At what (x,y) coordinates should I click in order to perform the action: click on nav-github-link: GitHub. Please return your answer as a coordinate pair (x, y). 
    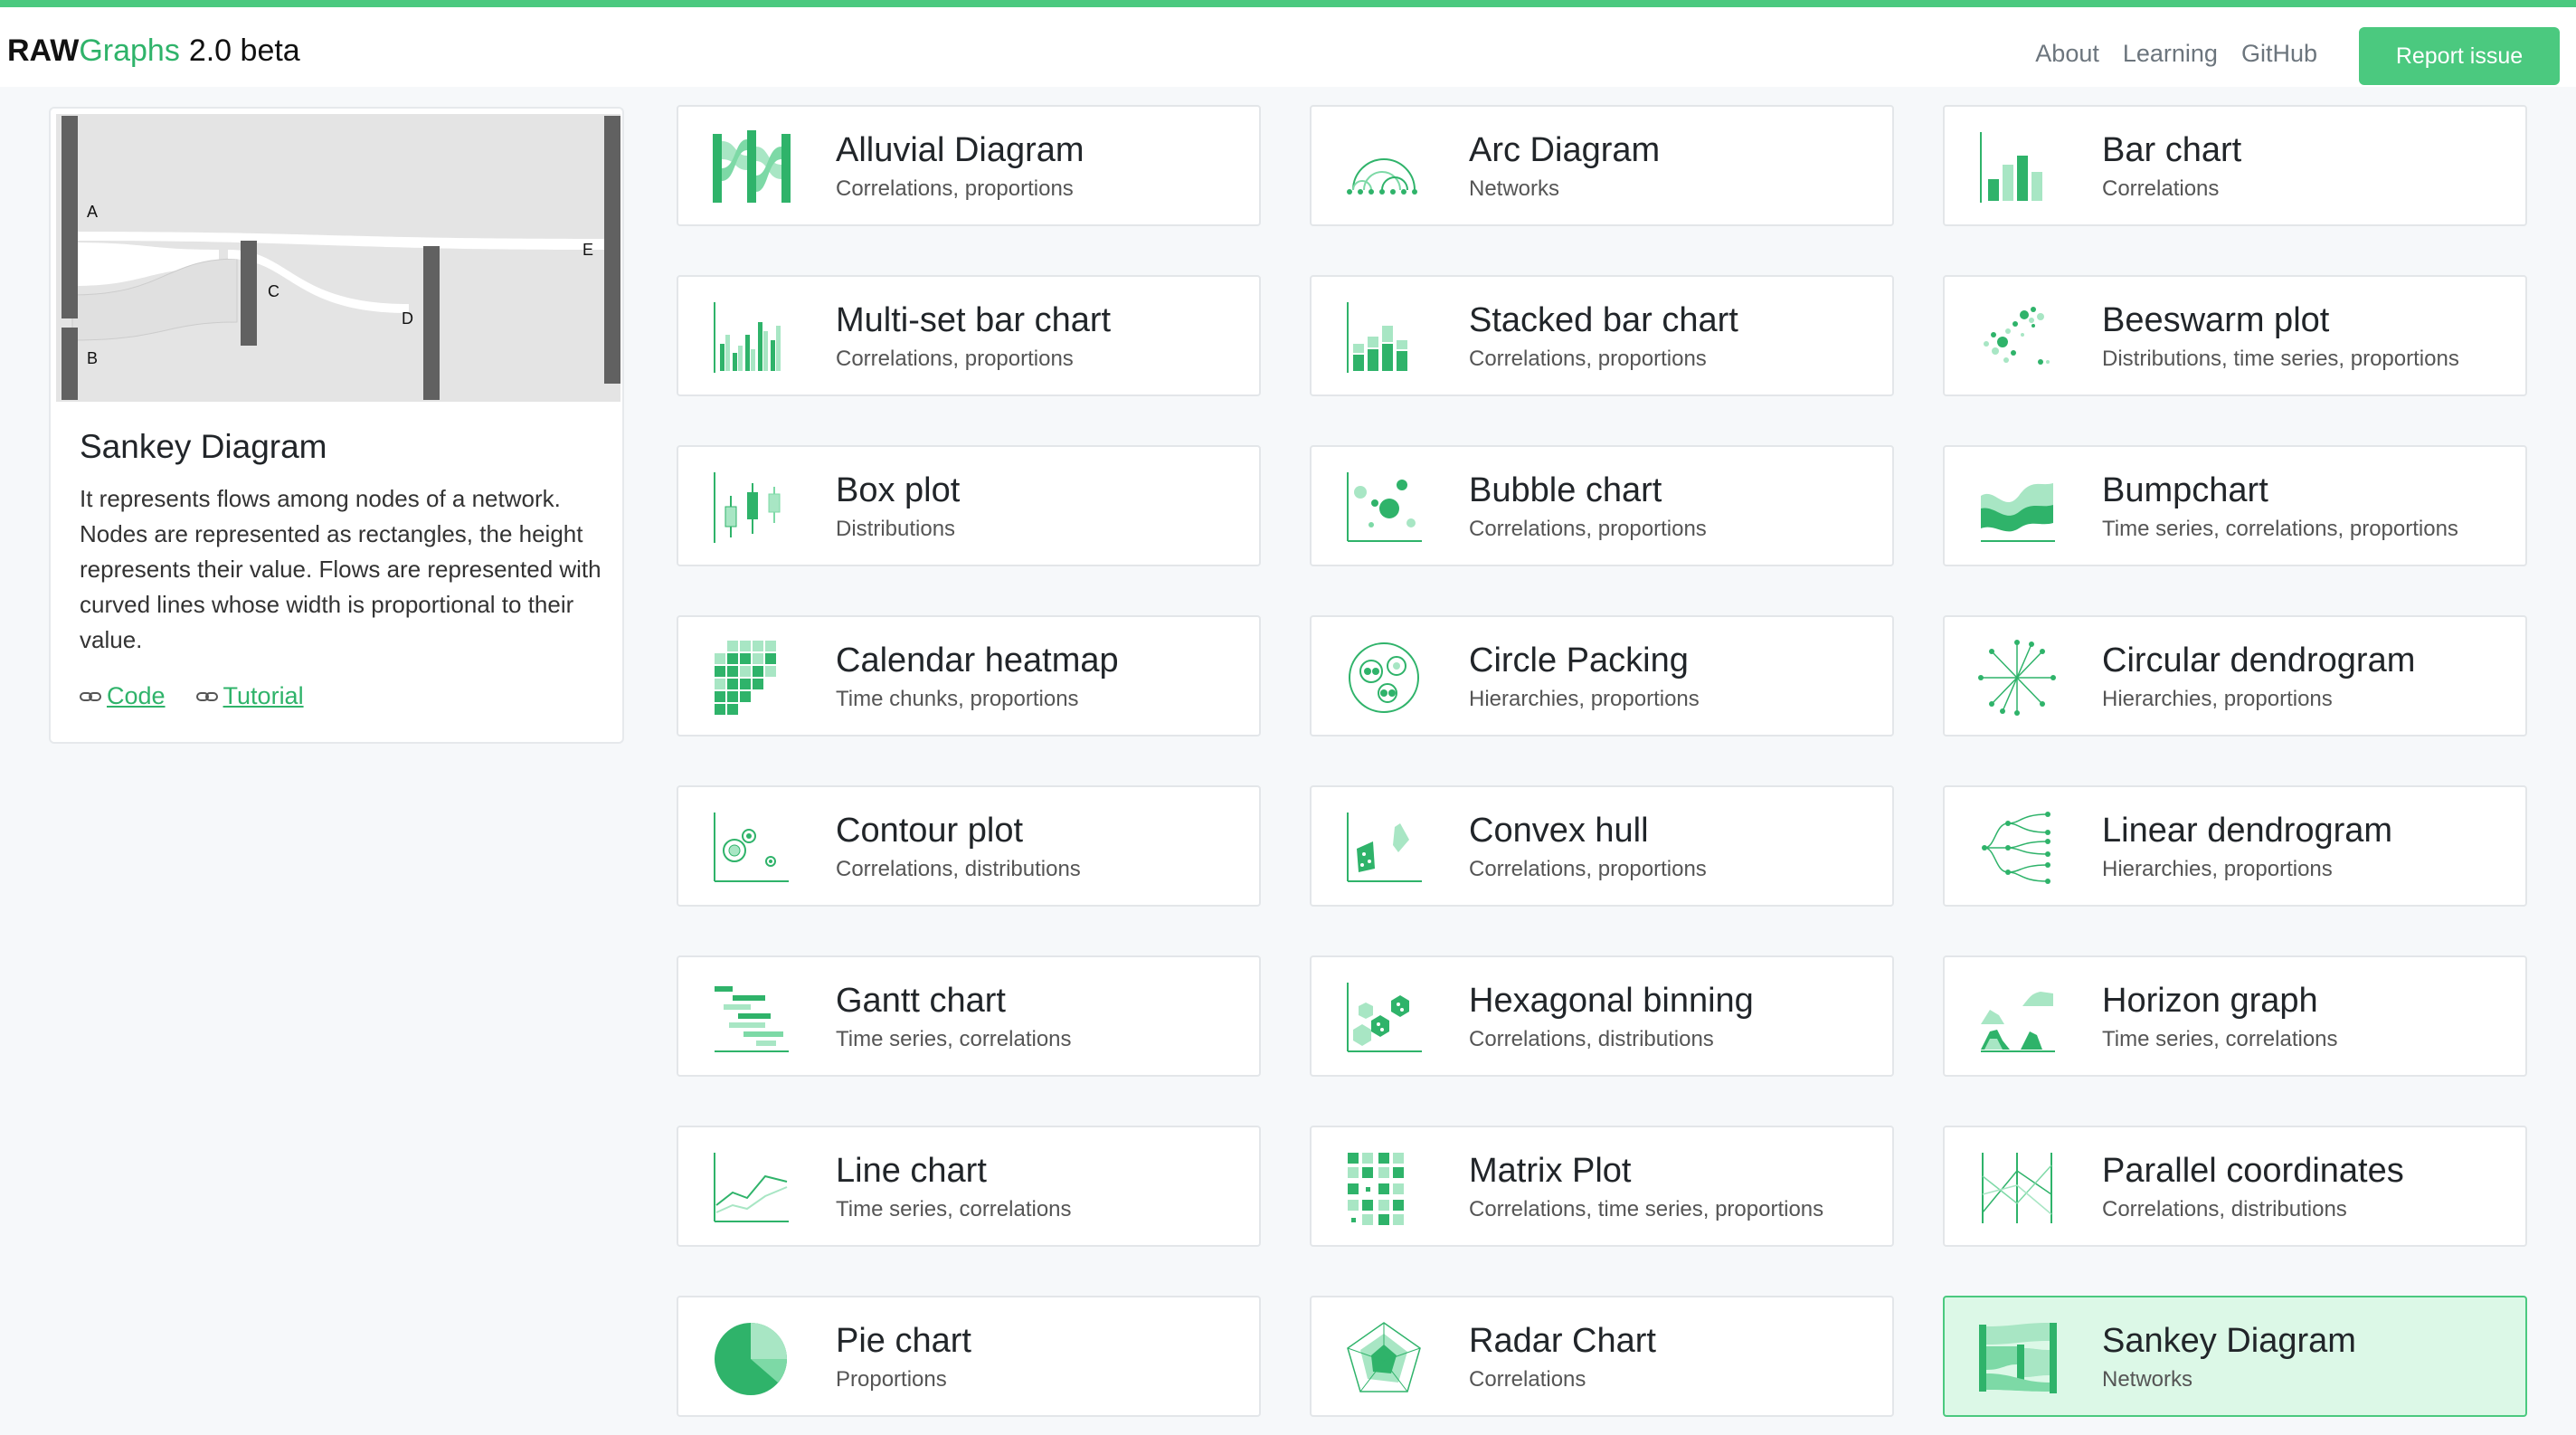
    Looking at the image, I should click on (2279, 54).